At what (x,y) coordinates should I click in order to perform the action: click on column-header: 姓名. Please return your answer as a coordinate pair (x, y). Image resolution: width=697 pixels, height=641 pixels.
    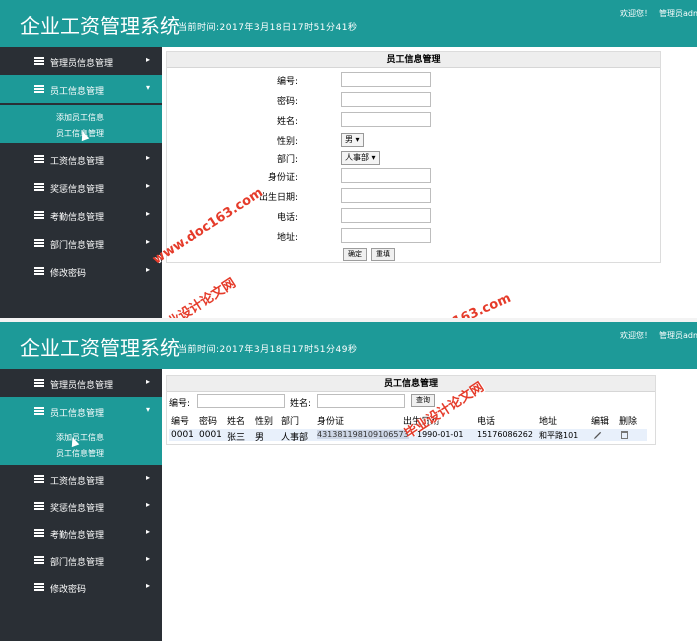
    Looking at the image, I should click on (236, 422).